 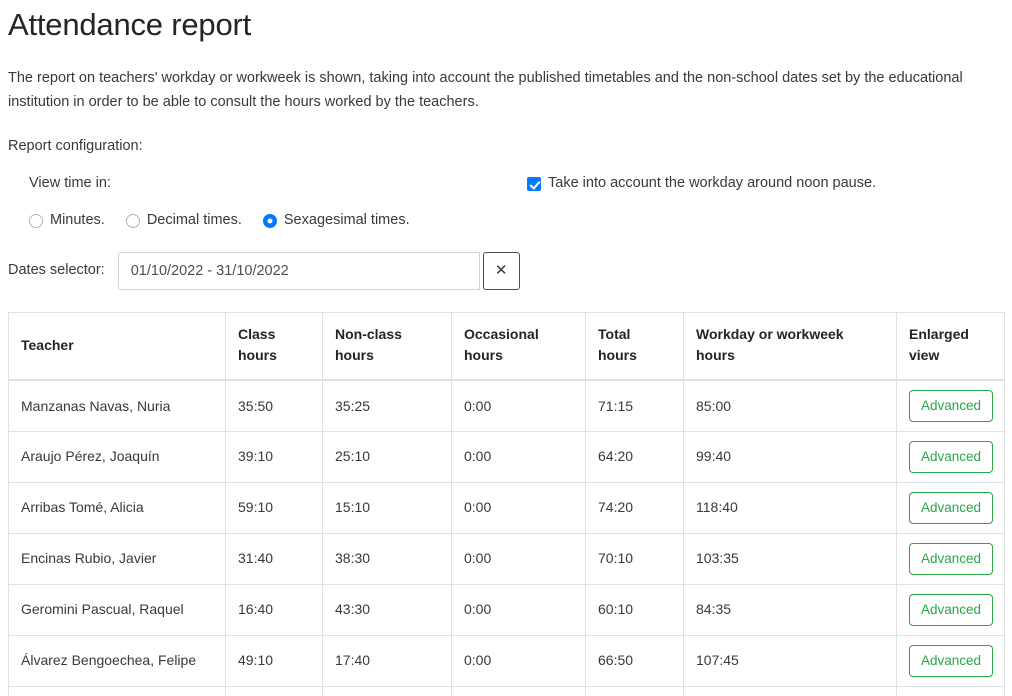 What do you see at coordinates (770, 334) in the screenshot?
I see `column-header-workday-hours-line1: Workday or workweek` at bounding box center [770, 334].